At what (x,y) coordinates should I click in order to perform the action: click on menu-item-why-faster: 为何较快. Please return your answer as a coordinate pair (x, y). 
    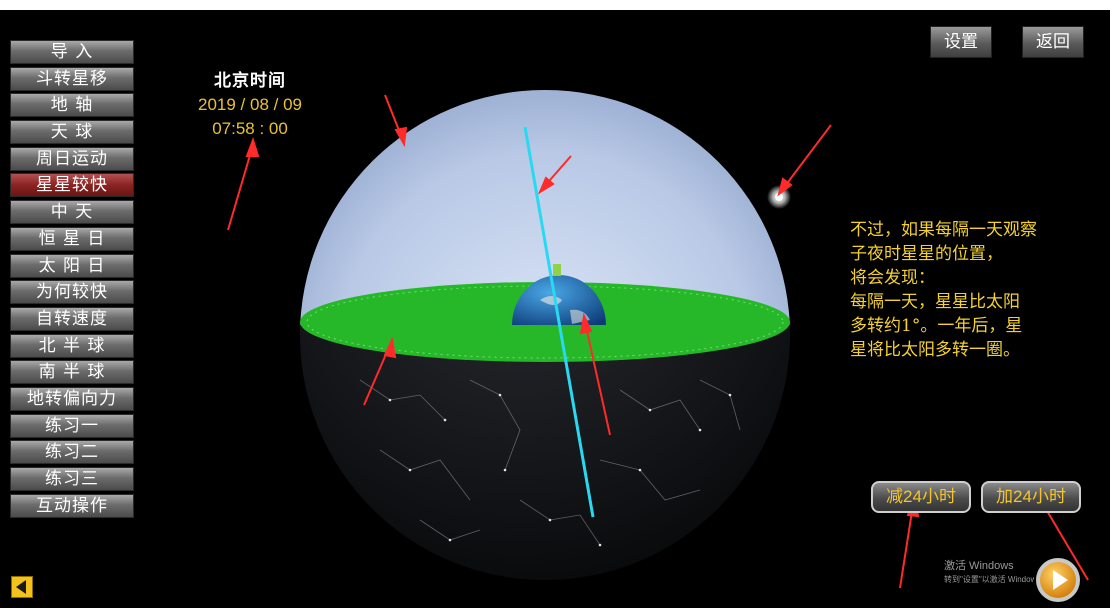
    Looking at the image, I should click on (72, 292).